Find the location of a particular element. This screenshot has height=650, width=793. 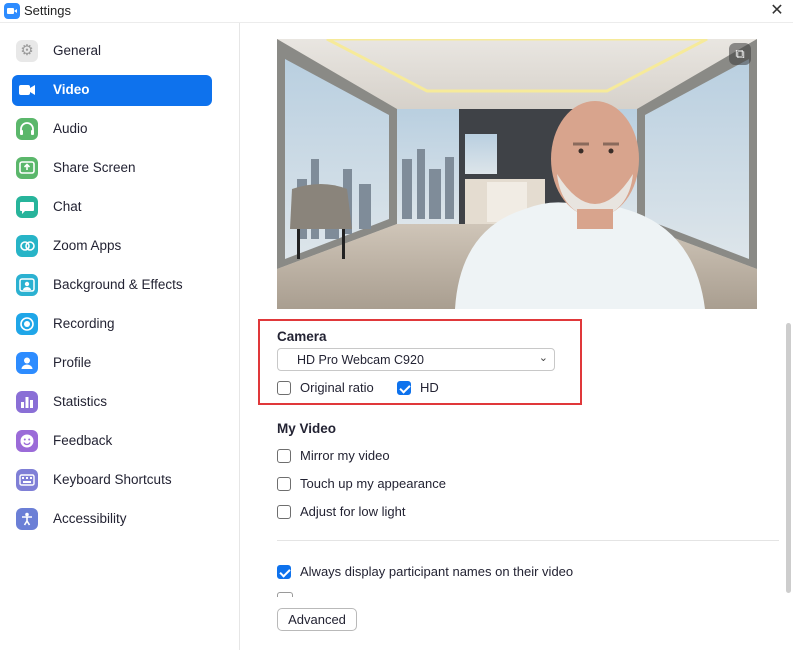

touch-up-label: Touch up my appearance is located at coordinates (373, 483).